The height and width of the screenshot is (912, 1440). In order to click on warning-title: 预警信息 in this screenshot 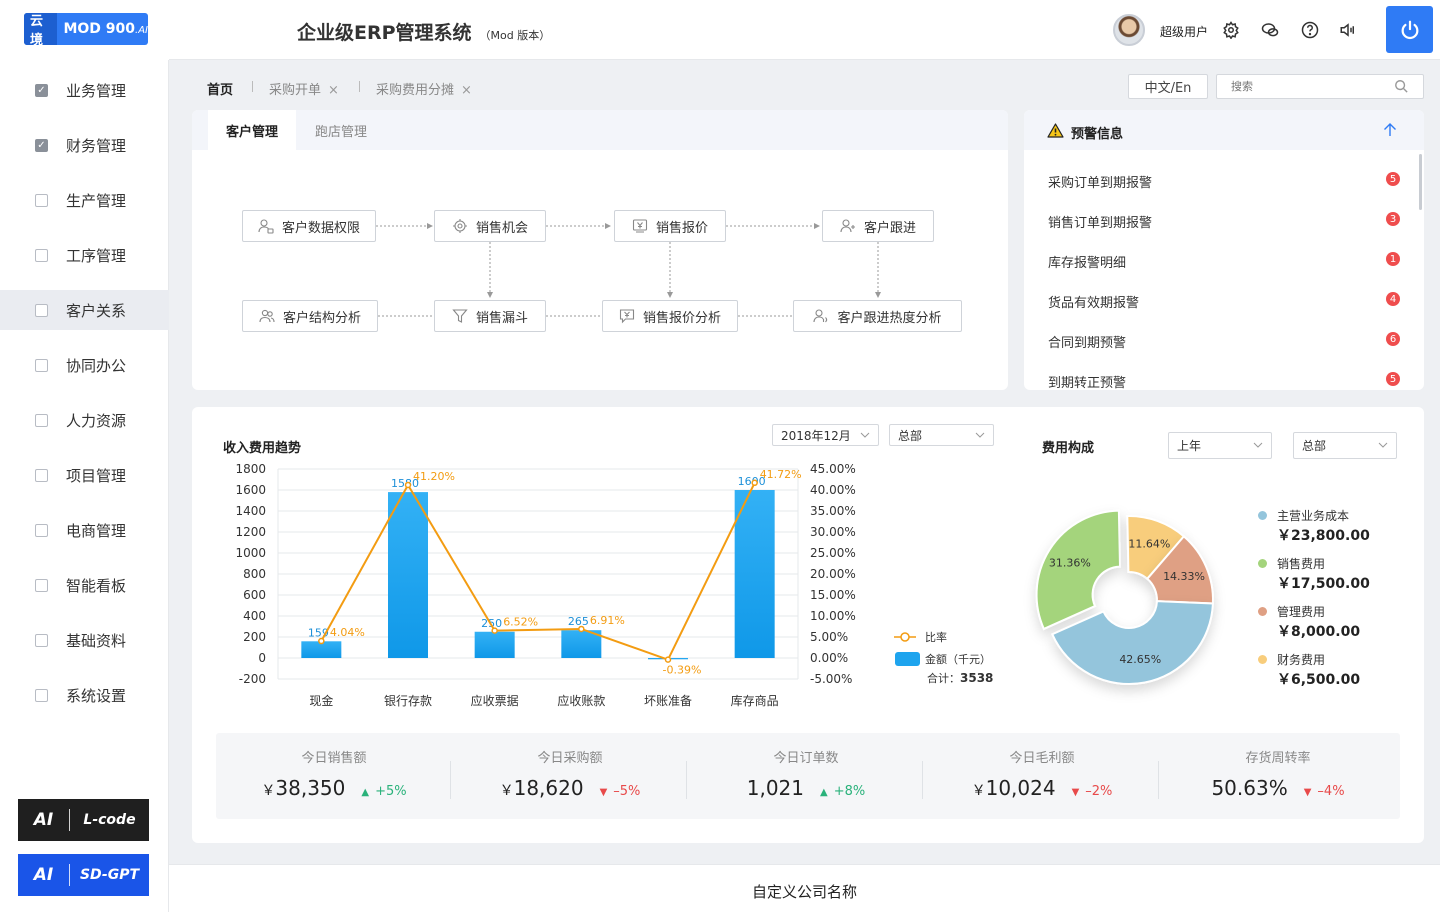, I will do `click(1097, 134)`.